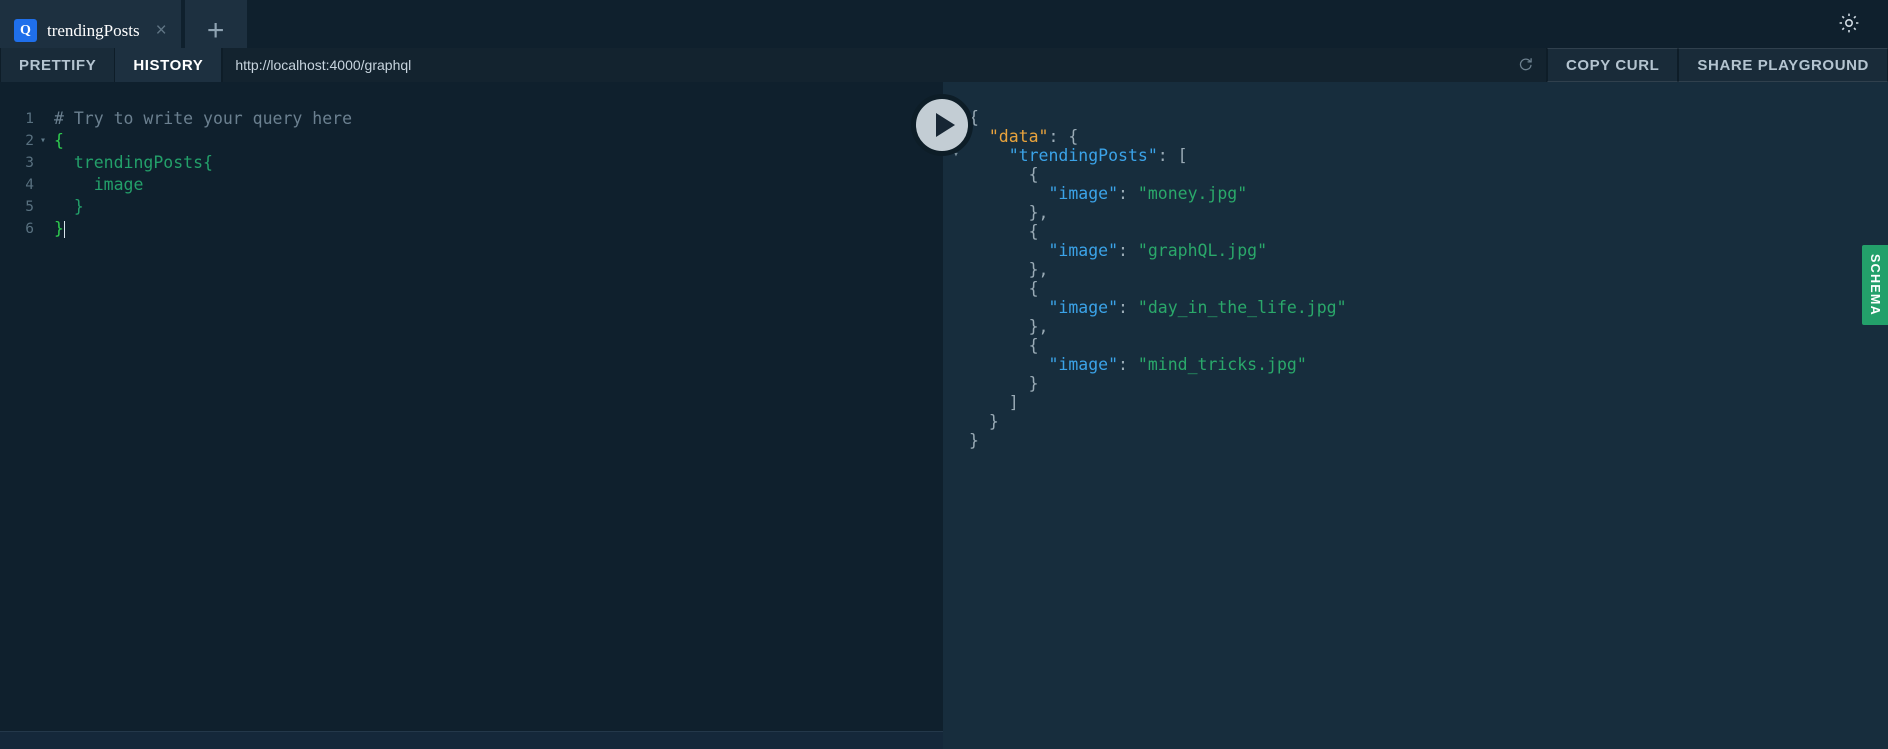  I want to click on json-string-value: "mind_tricks.jpg", so click(1222, 364).